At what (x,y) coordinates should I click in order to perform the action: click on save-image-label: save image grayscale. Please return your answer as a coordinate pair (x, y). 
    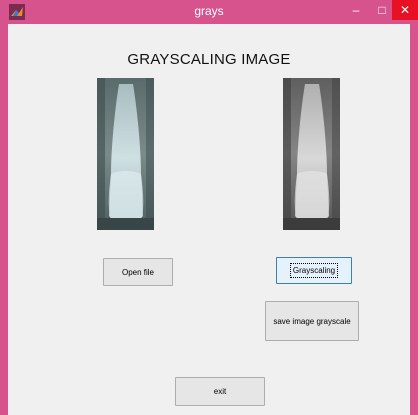
    Looking at the image, I should click on (312, 321).